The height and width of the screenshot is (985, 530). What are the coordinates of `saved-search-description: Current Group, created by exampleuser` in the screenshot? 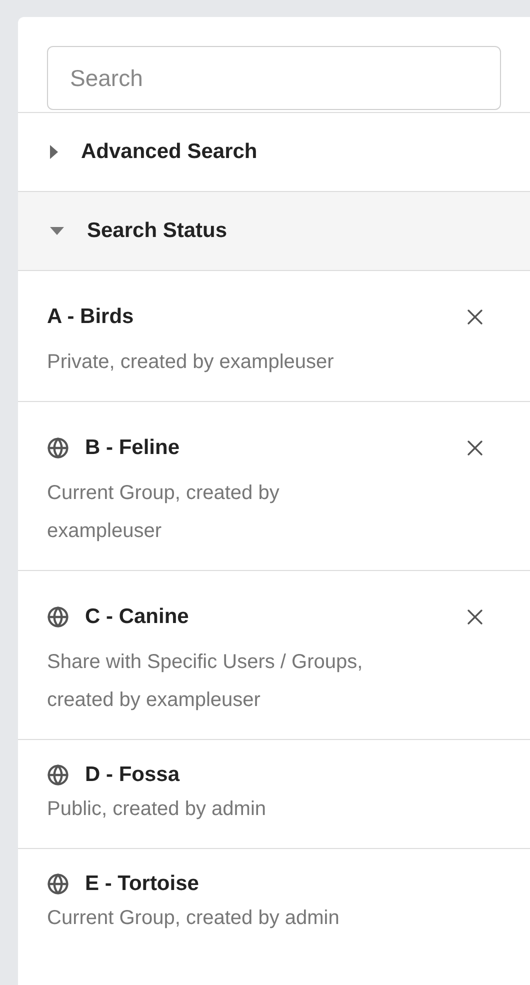 It's located at (163, 512).